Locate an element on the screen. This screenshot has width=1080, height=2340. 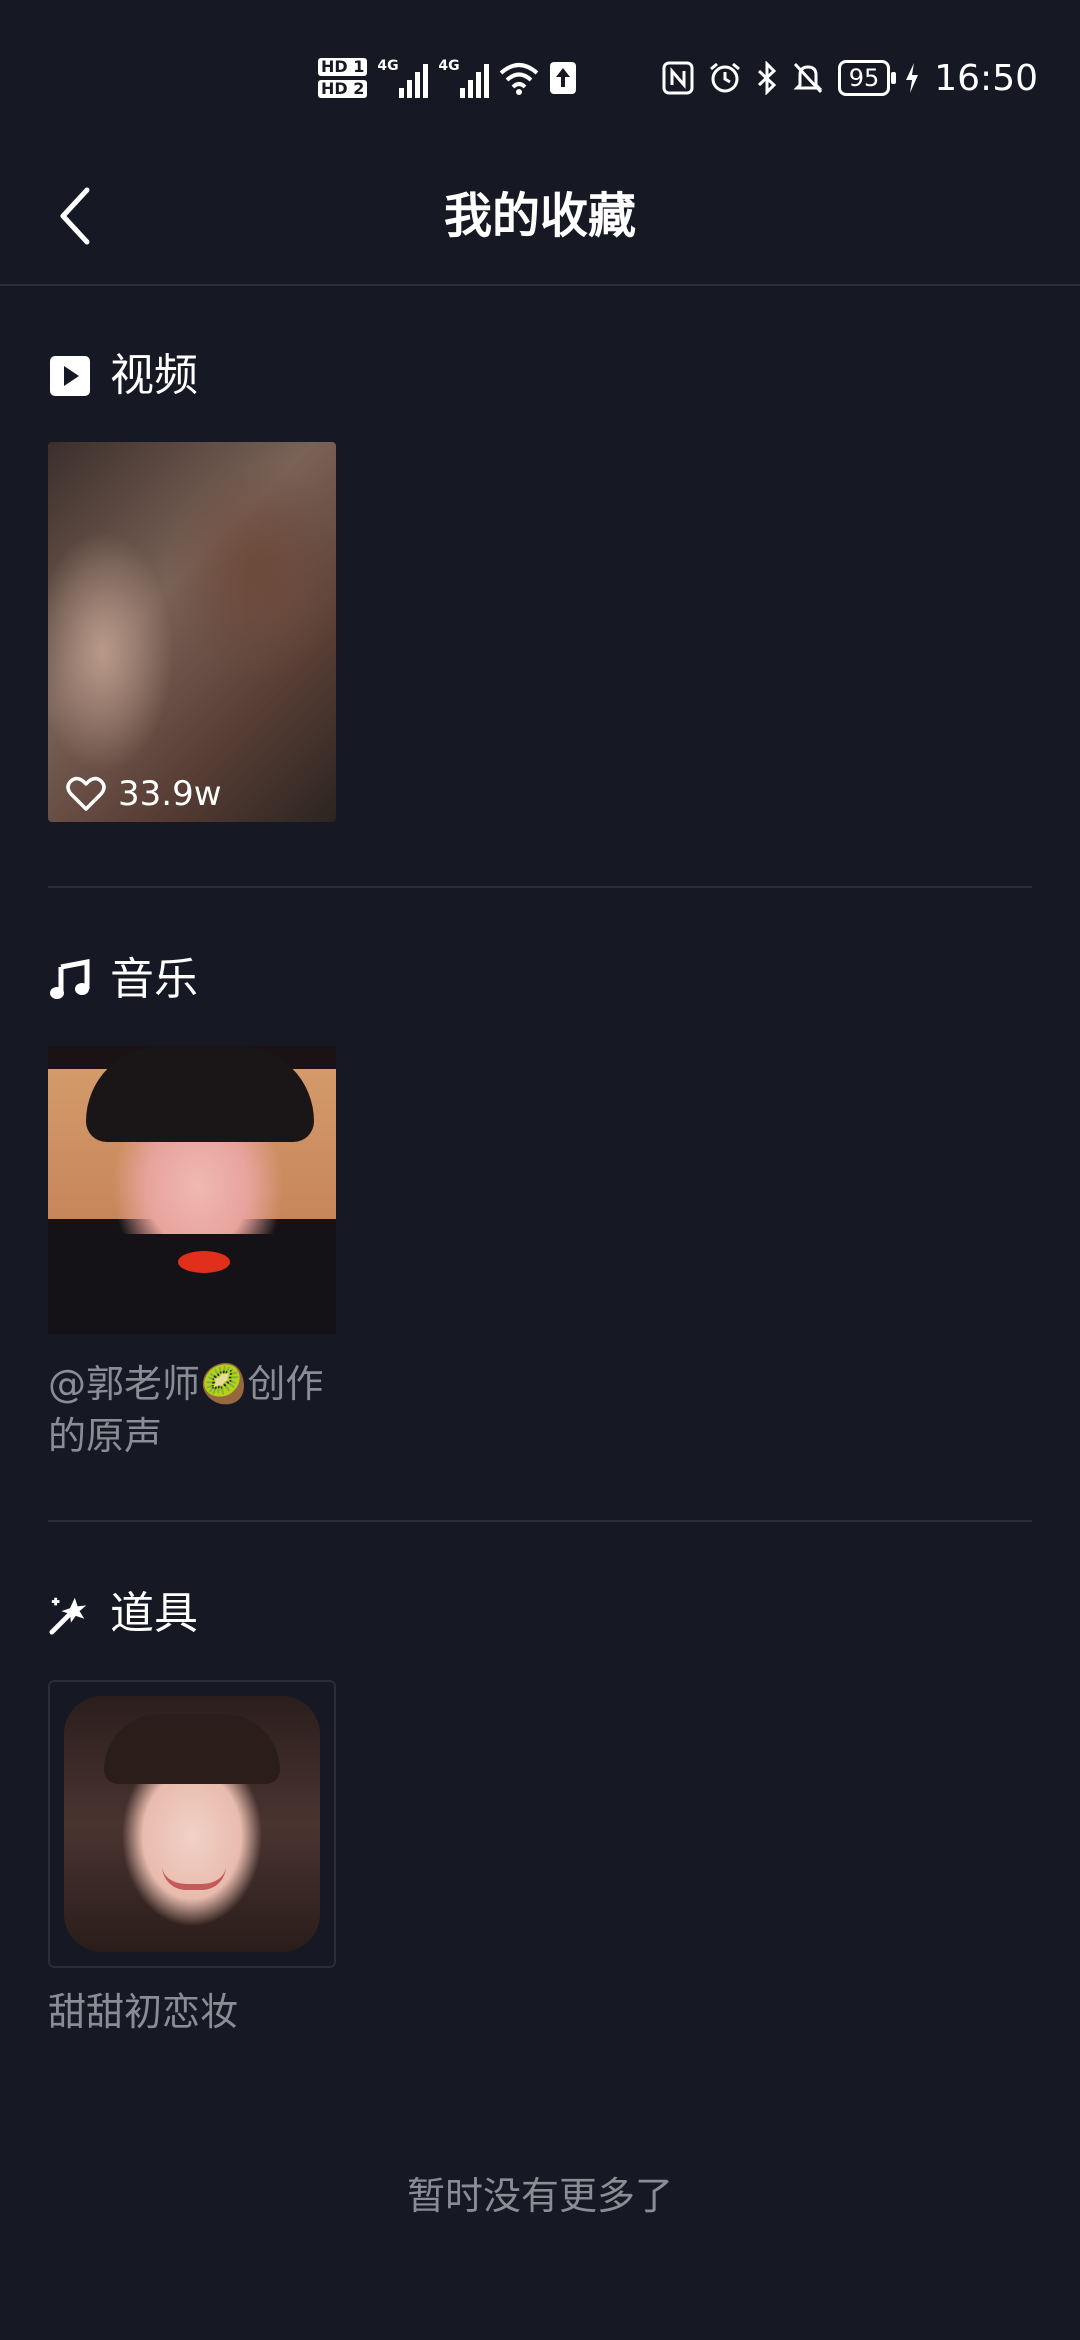
battery-indicator: 95 is located at coordinates (866, 78).